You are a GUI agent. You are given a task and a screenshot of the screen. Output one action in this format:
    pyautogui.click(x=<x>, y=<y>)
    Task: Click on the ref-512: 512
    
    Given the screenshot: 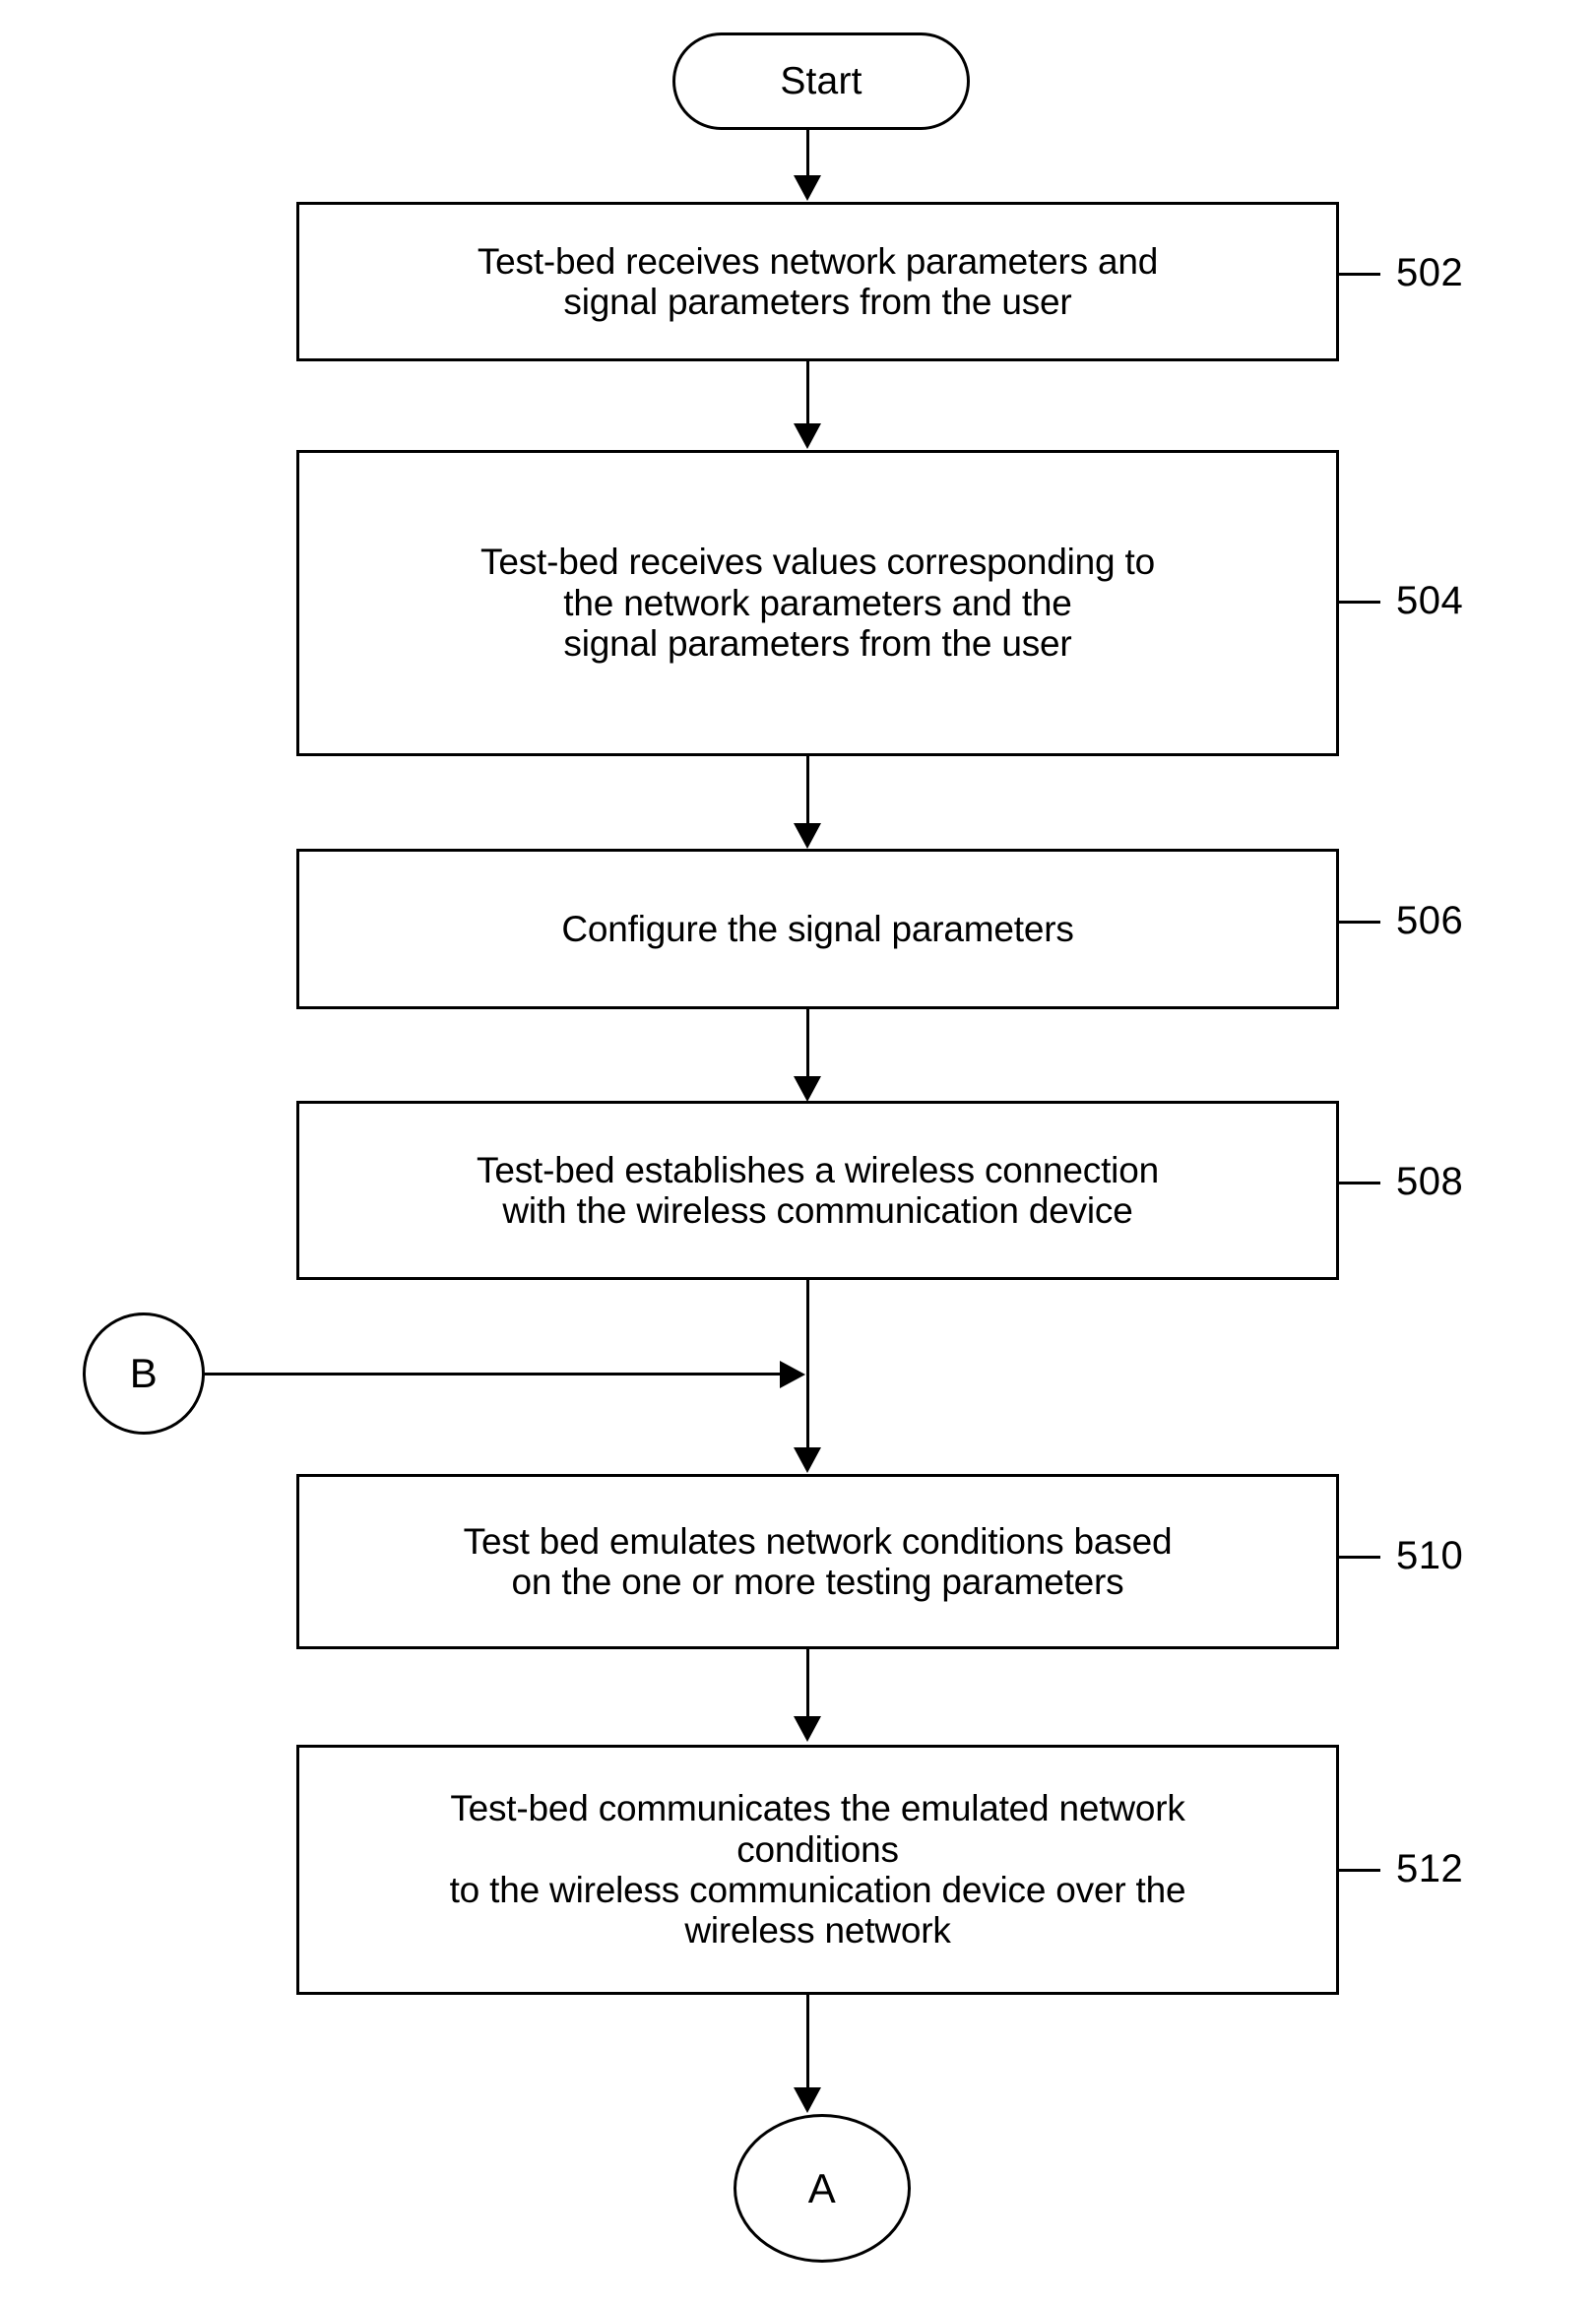 What is the action you would take?
    pyautogui.click(x=1430, y=1868)
    